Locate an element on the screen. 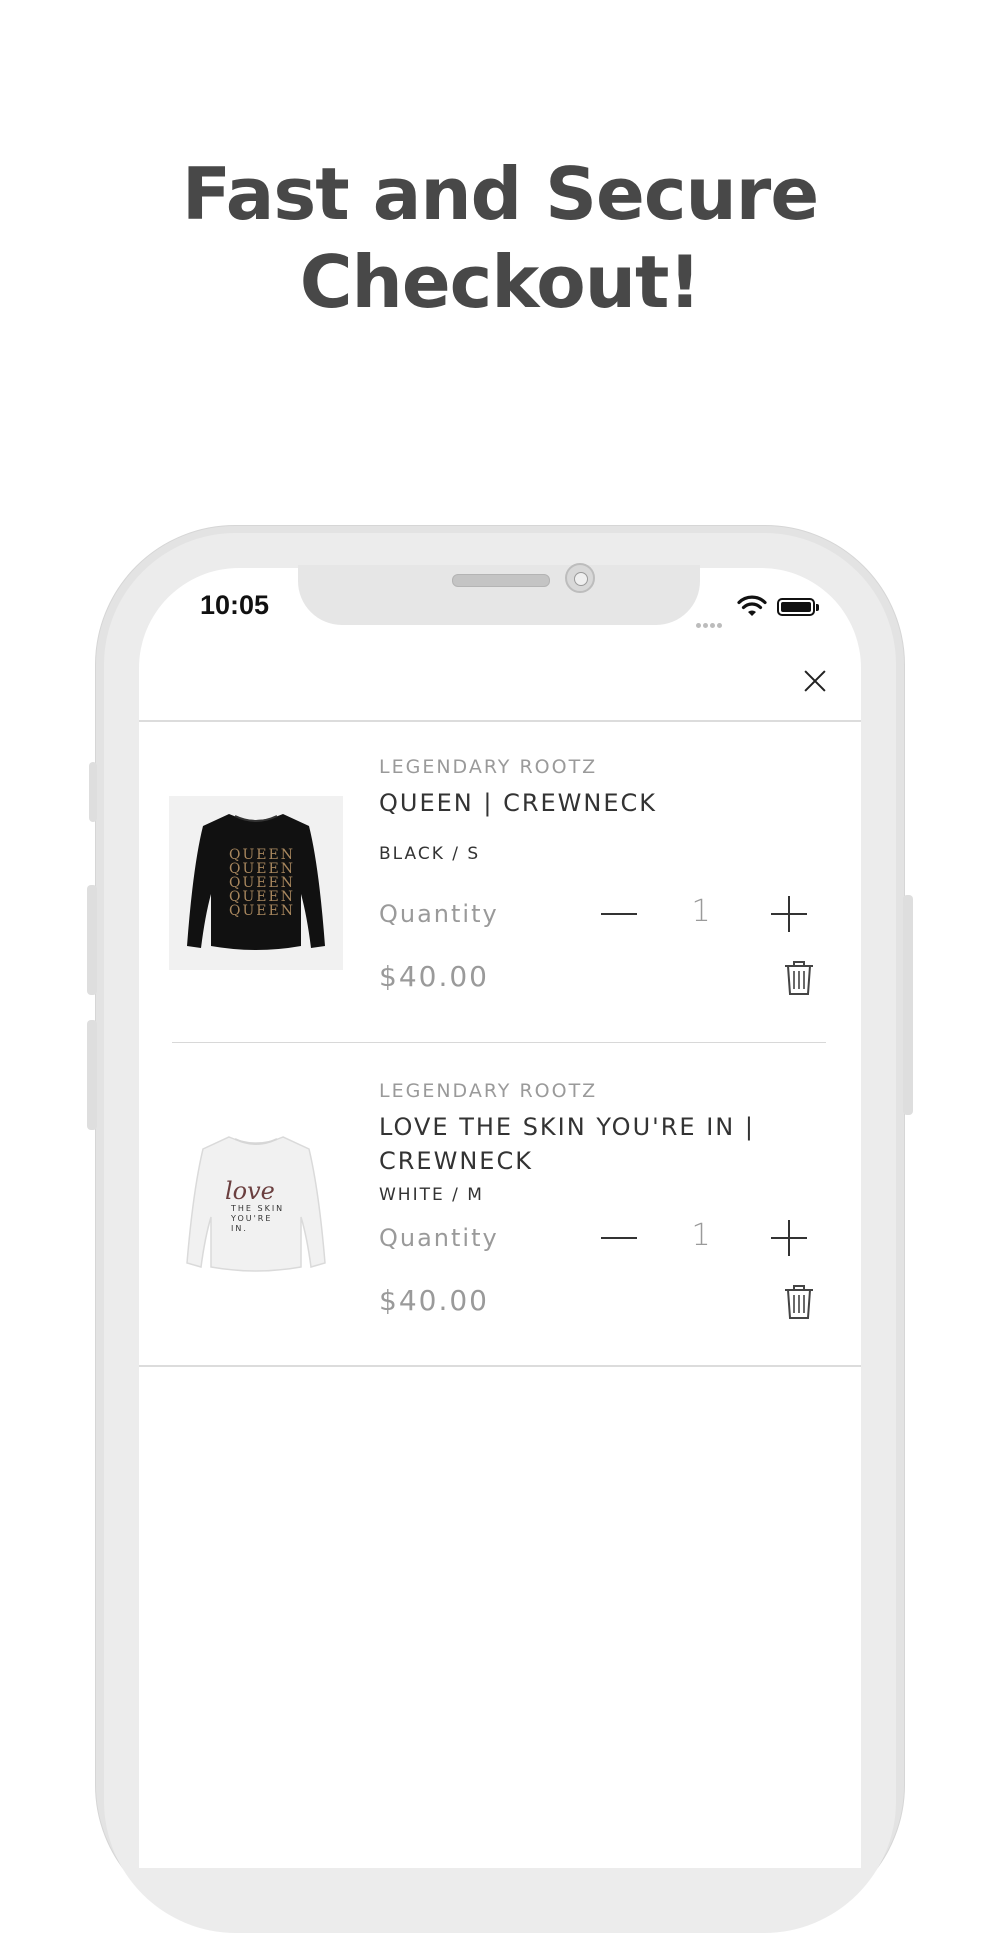 The width and height of the screenshot is (1000, 1933). phone-mute-switch is located at coordinates (93, 792).